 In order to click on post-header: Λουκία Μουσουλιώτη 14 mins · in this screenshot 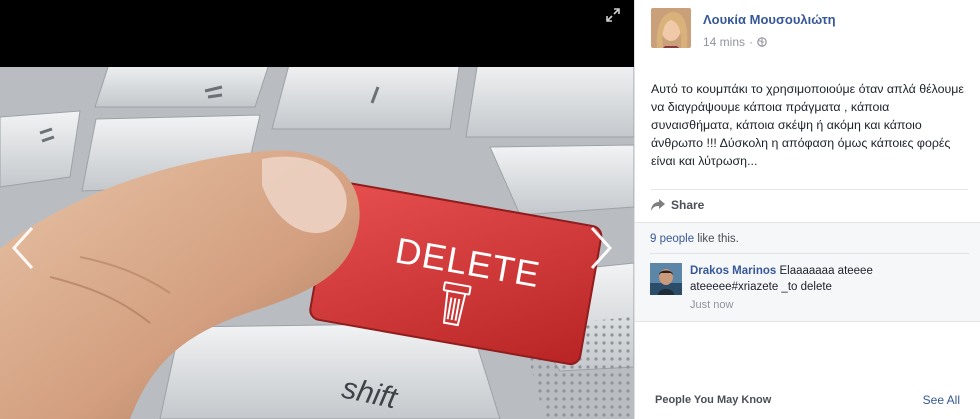, I will do `click(743, 28)`.